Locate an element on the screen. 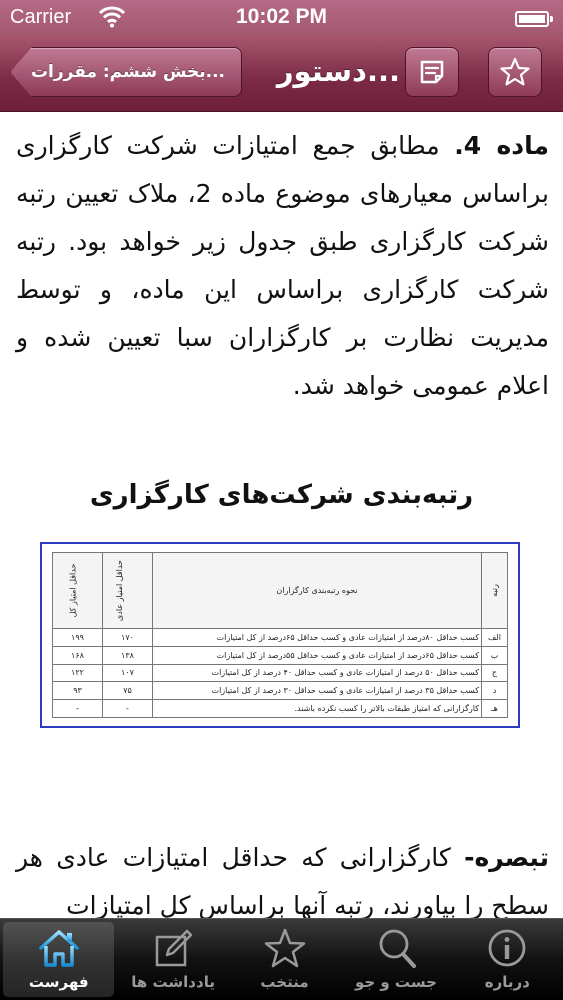 Image resolution: width=563 pixels, height=1000 pixels. note-icon is located at coordinates (432, 72).